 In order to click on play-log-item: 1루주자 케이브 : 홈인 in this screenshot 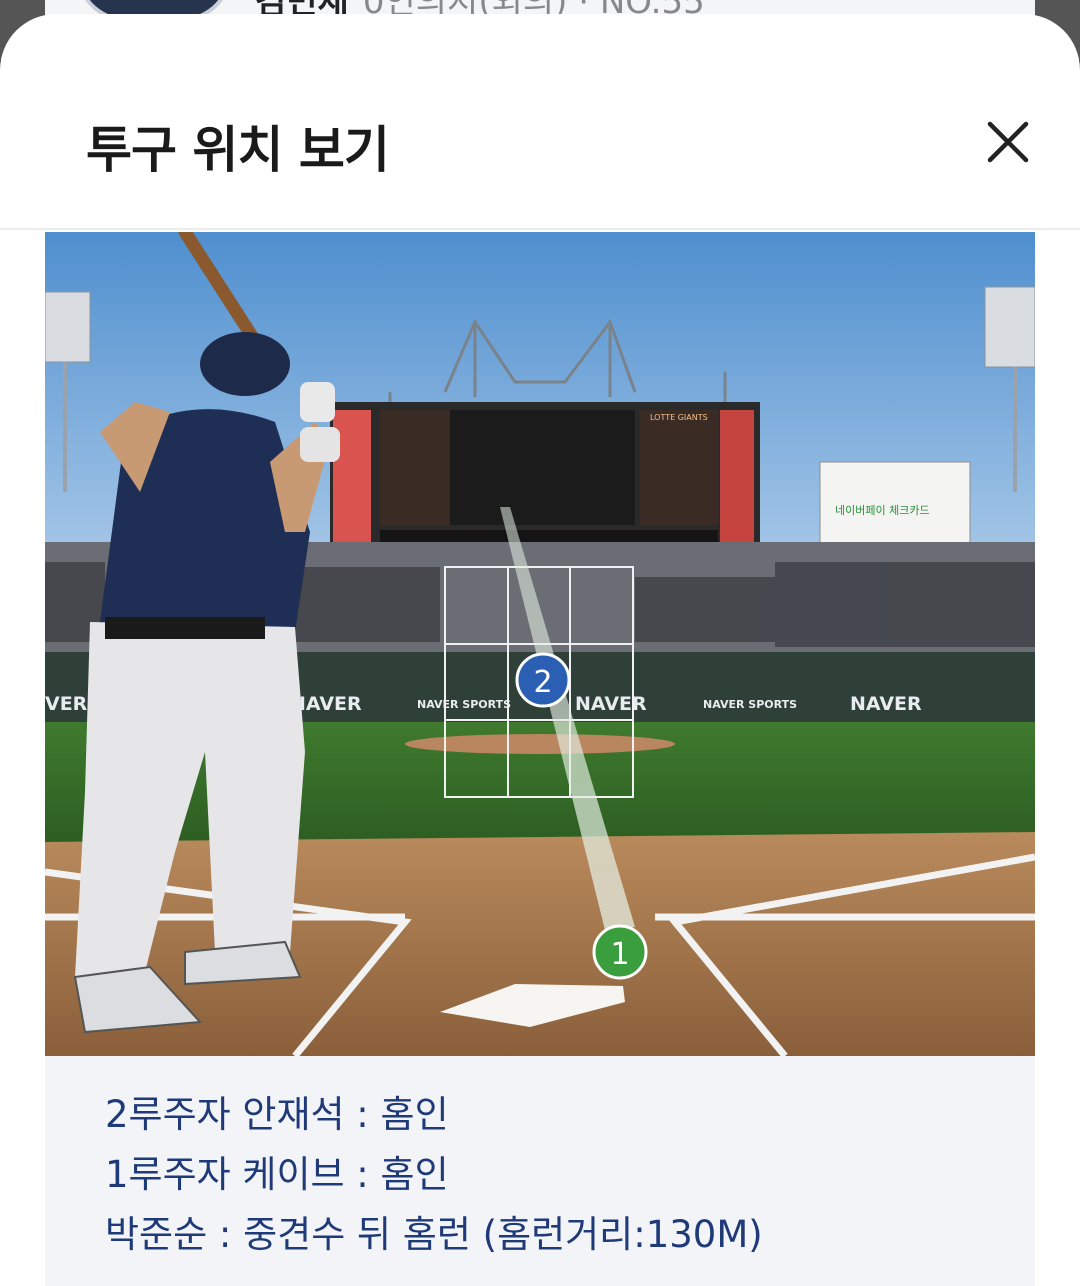, I will do `click(277, 1174)`.